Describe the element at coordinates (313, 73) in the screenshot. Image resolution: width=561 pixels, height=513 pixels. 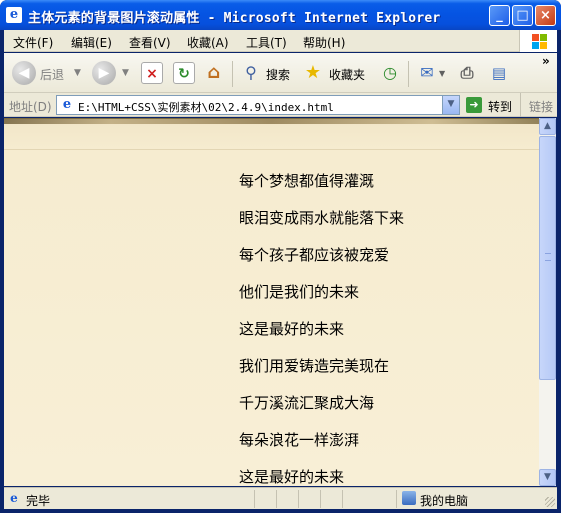
I see `favorites-star-icon: ★` at that location.